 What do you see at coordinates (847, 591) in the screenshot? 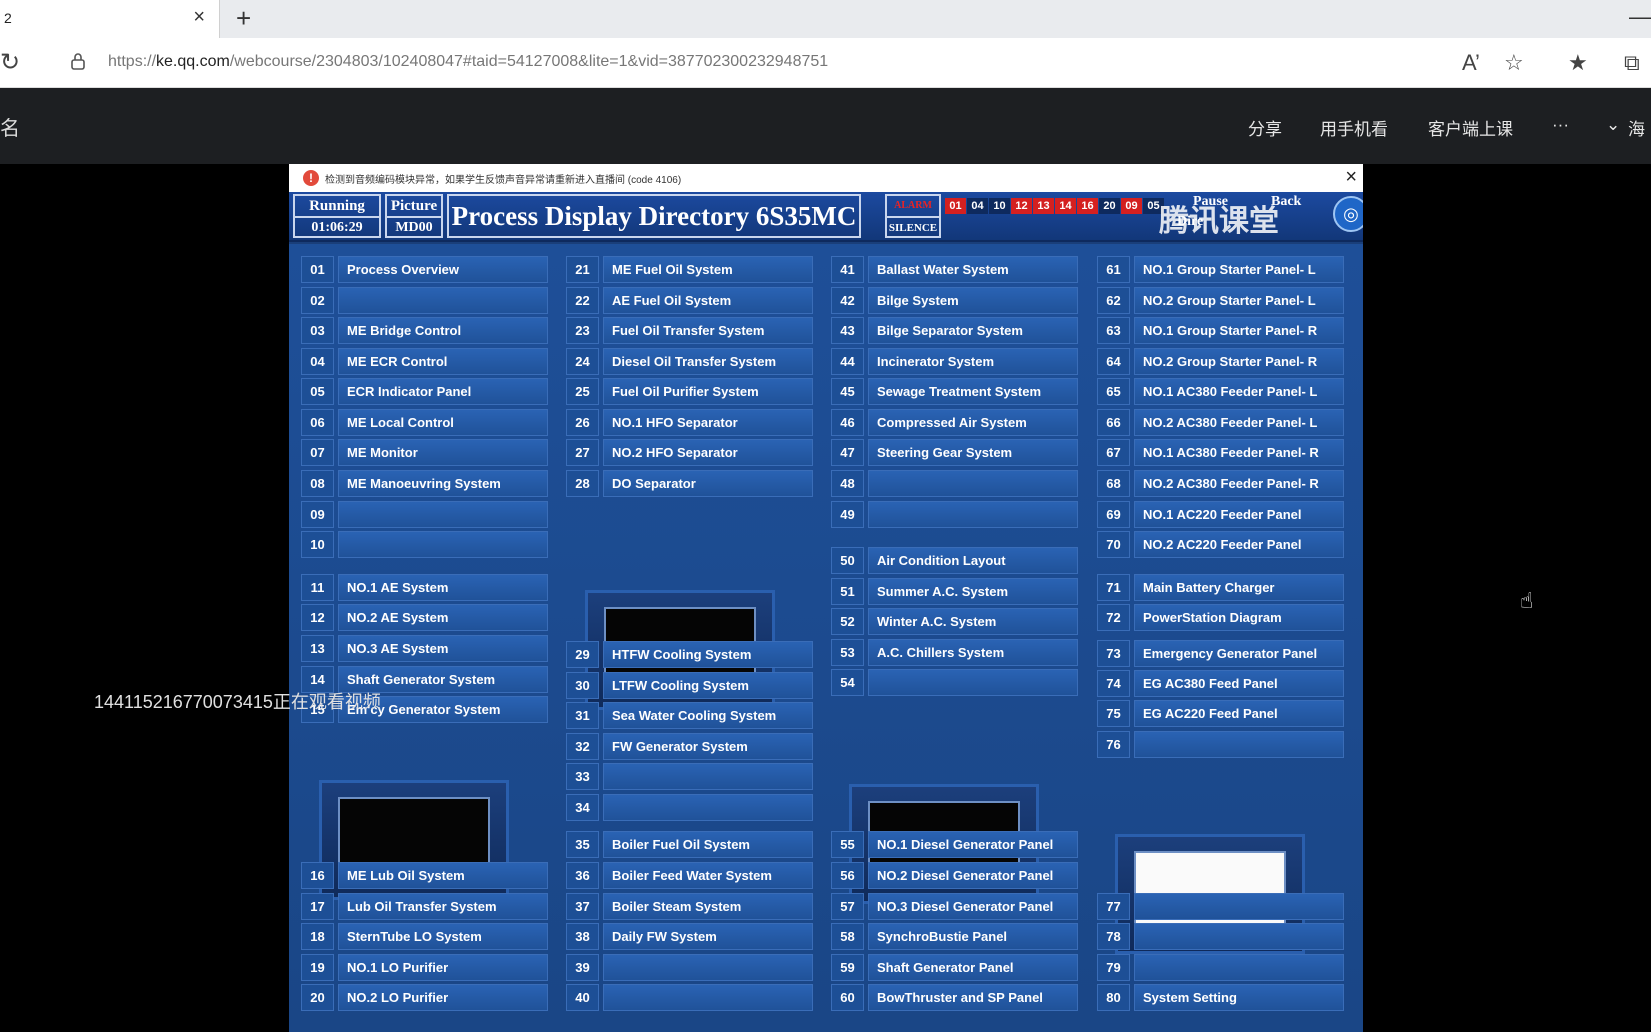
I see `directory-item-number: 51` at bounding box center [847, 591].